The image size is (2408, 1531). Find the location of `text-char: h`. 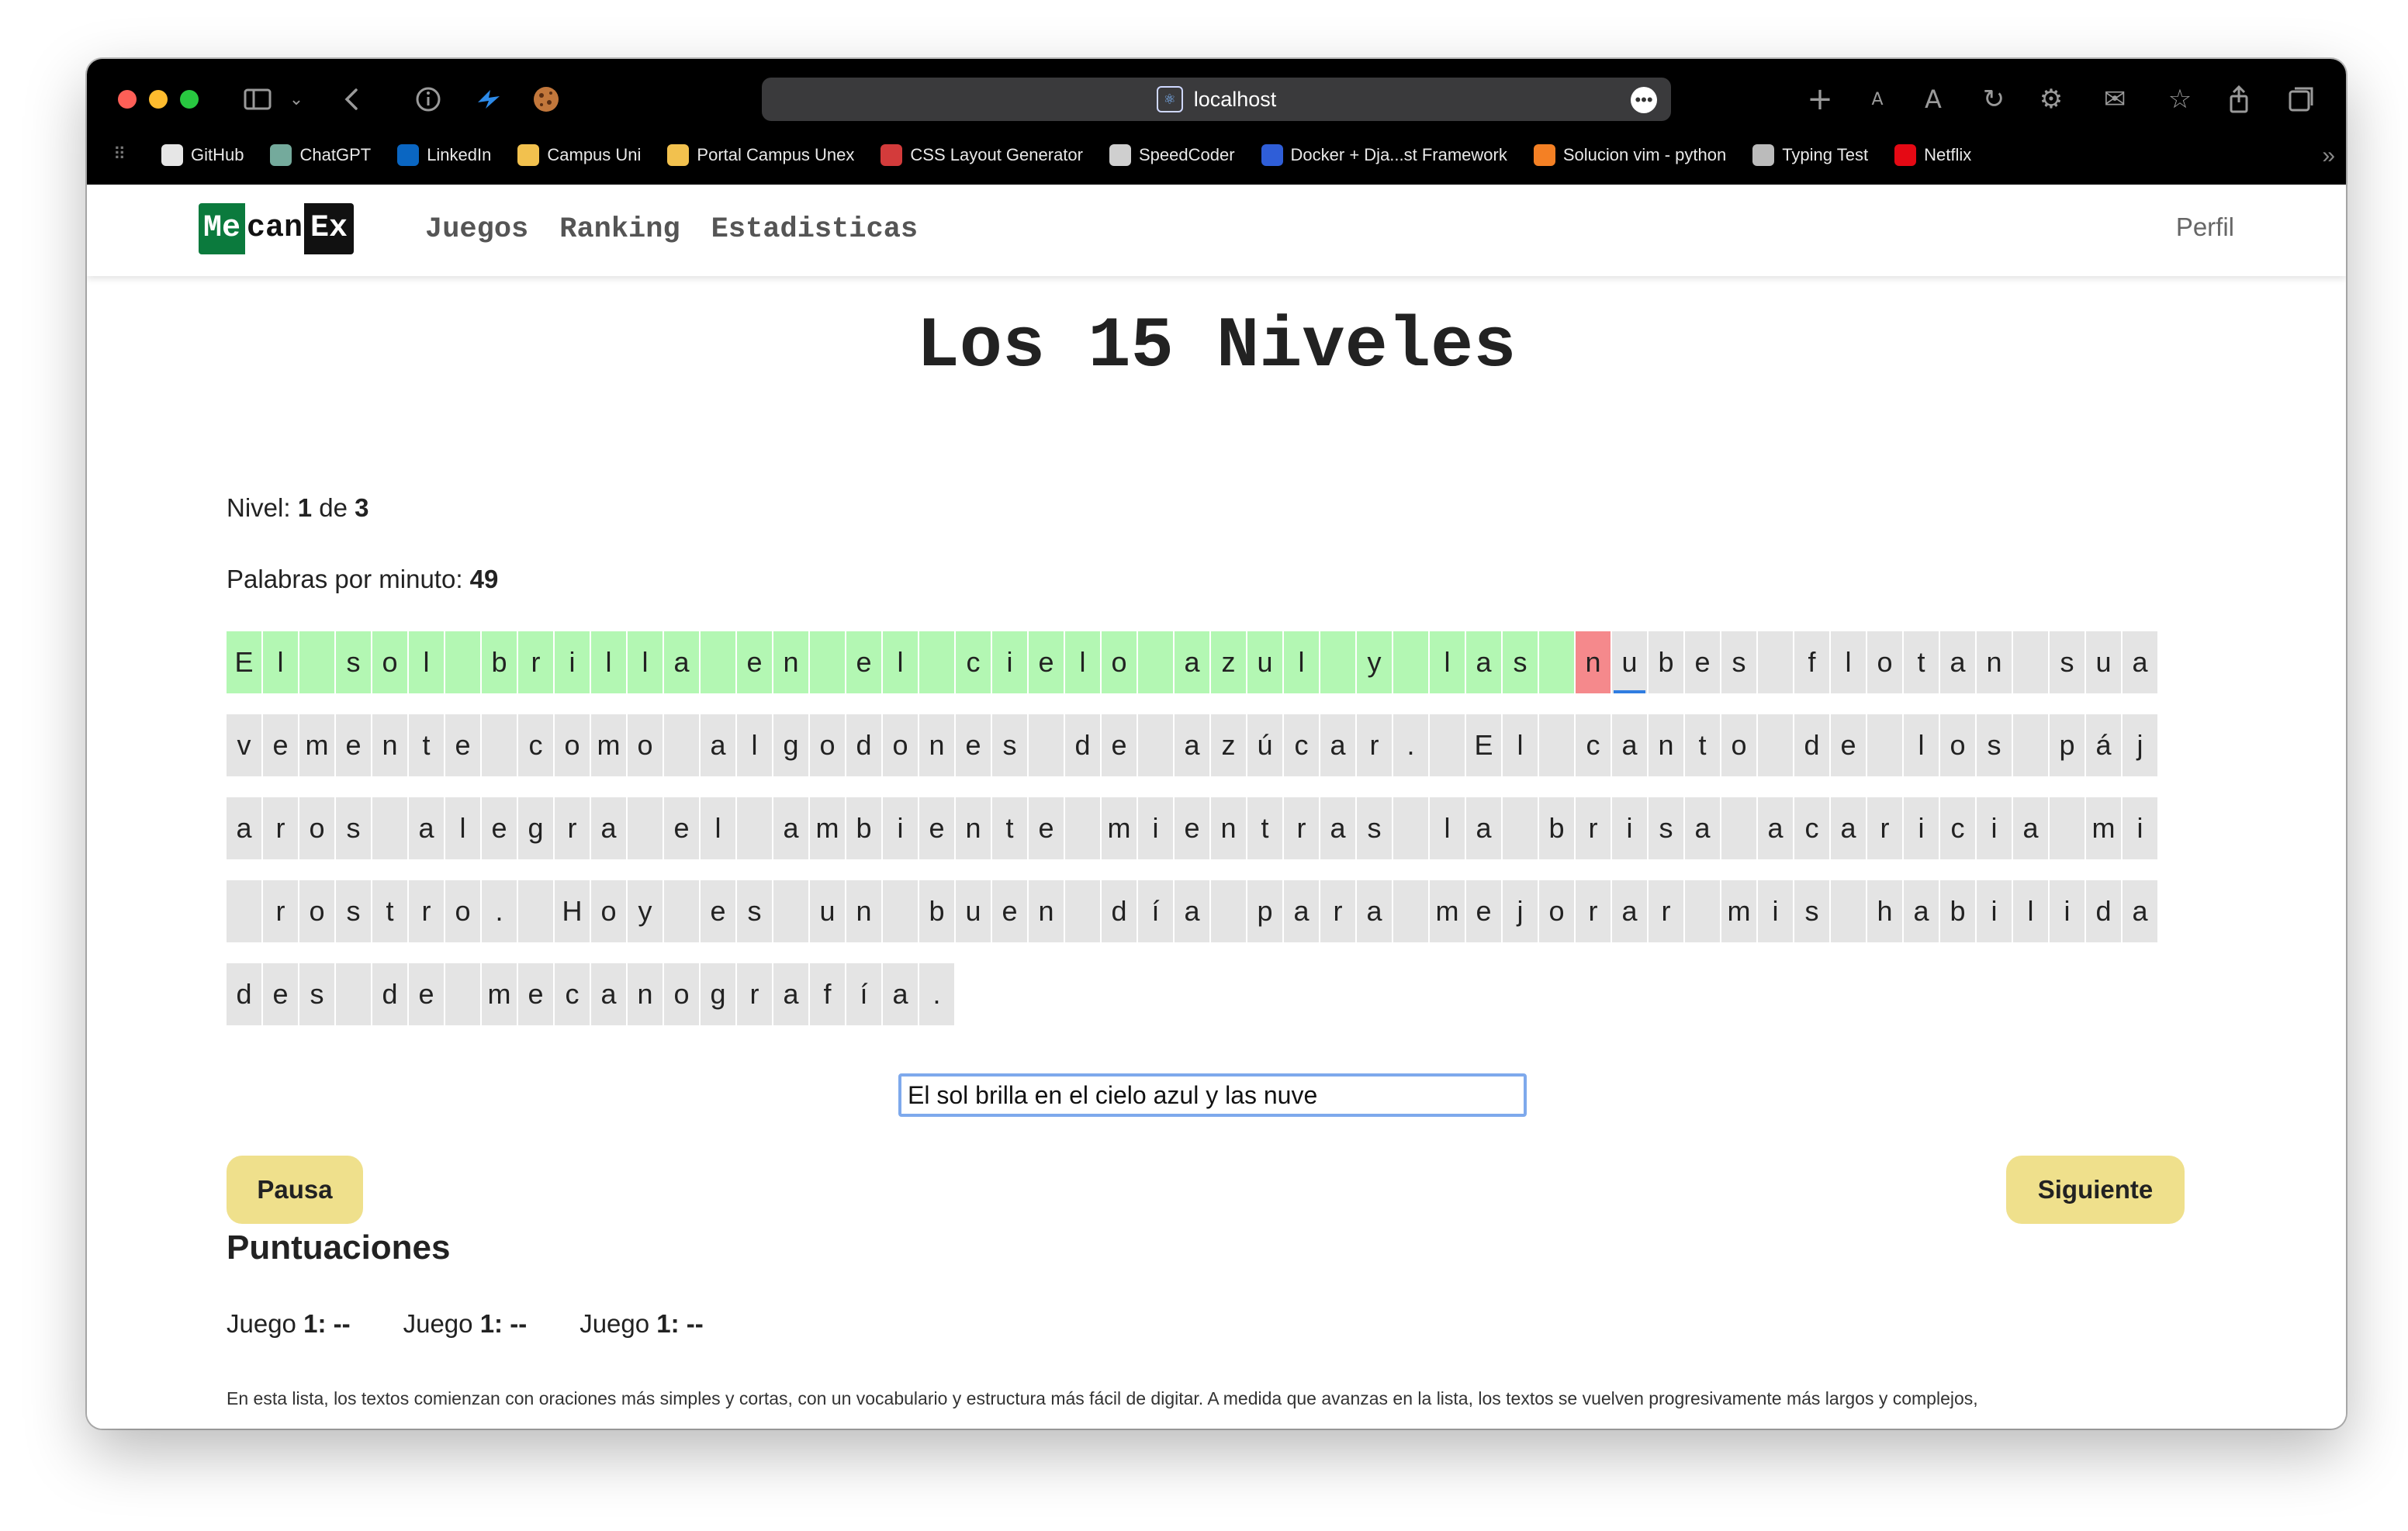

text-char: h is located at coordinates (1885, 911).